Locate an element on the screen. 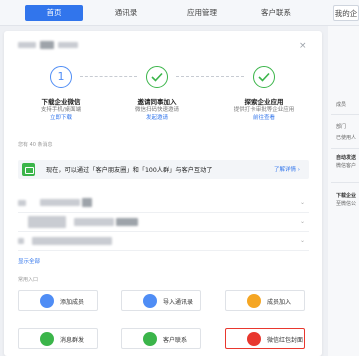 This screenshot has width=359, height=356. add-member-button: 添加成员 is located at coordinates (58, 300).